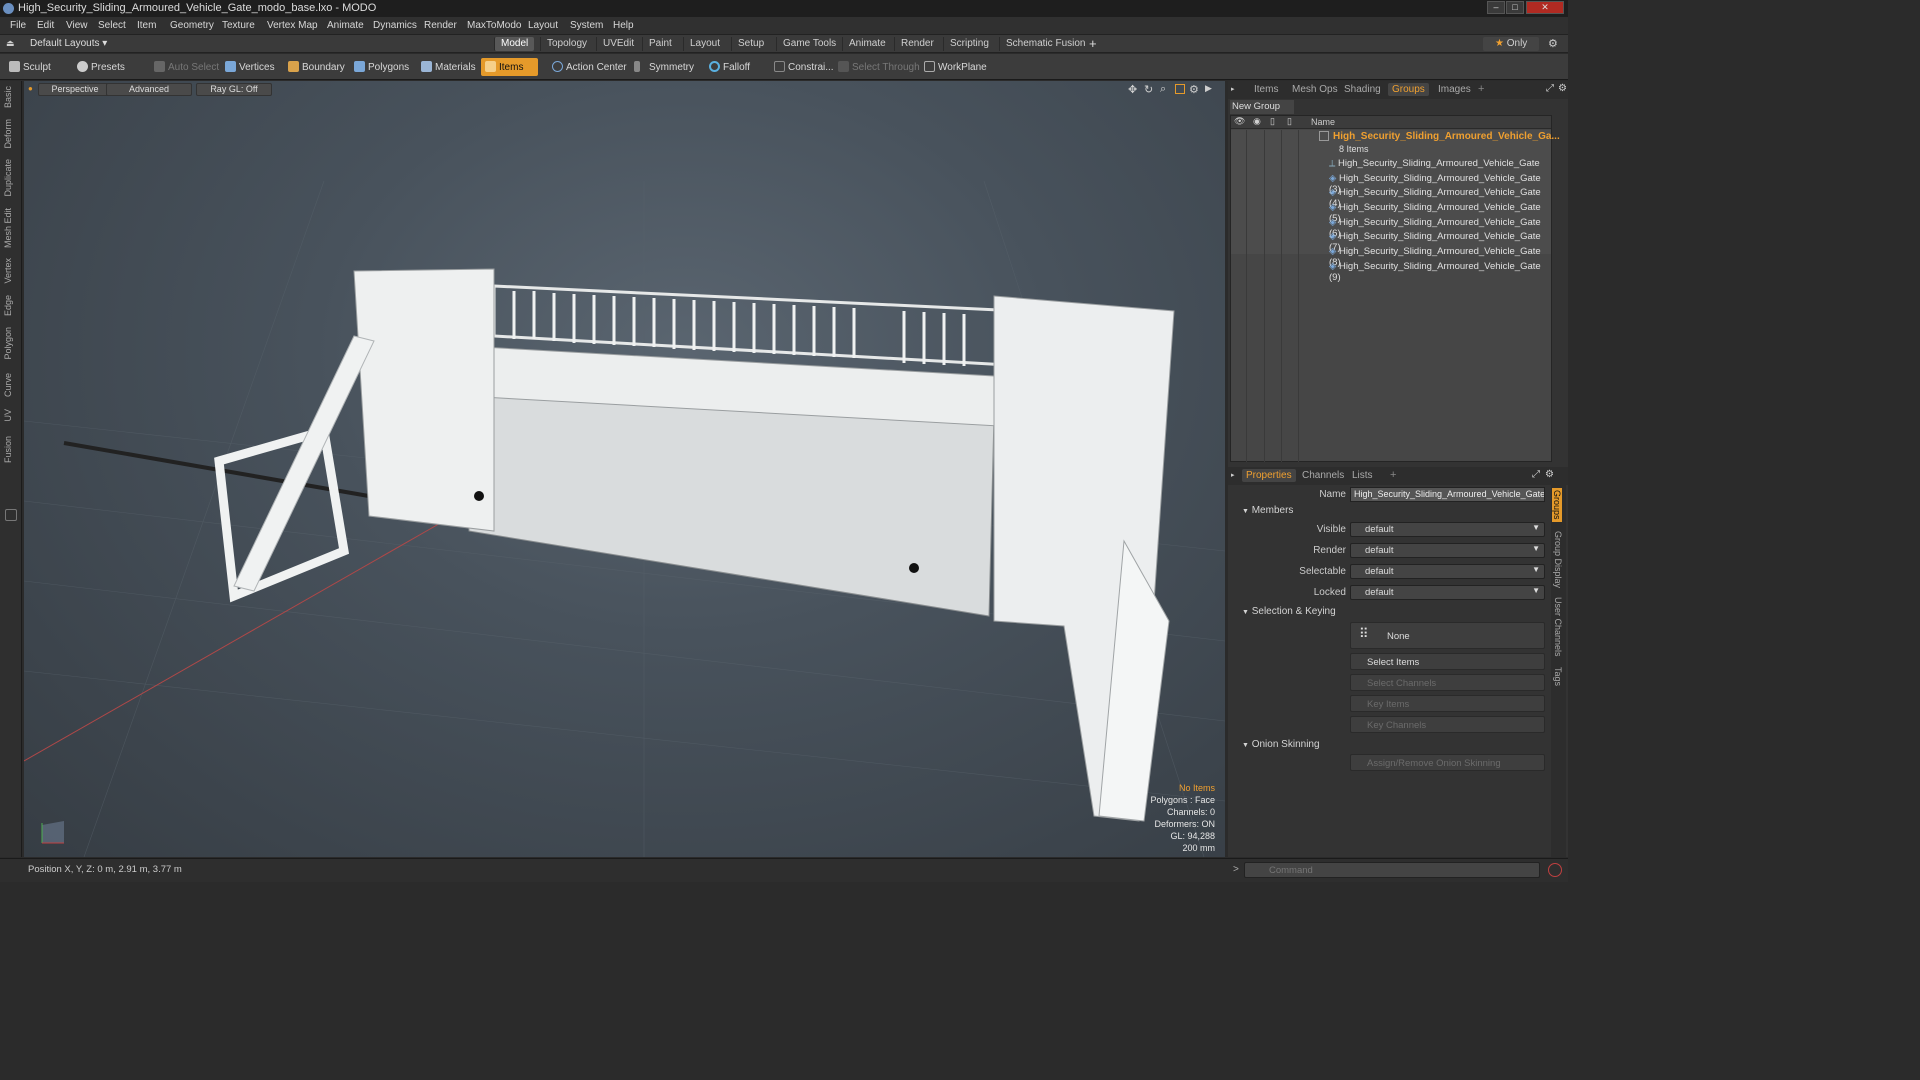 The width and height of the screenshot is (1920, 1080). What do you see at coordinates (1515, 7) in the screenshot?
I see `maximize-button: □` at bounding box center [1515, 7].